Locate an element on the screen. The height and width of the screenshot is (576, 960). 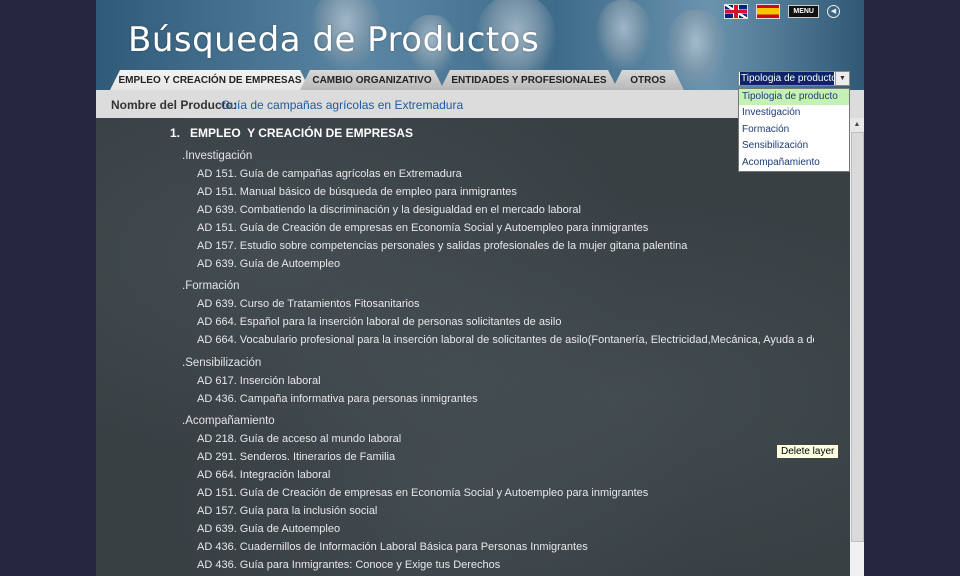
list-item: AD 157. Guía para la inclusión social is located at coordinates (505, 511).